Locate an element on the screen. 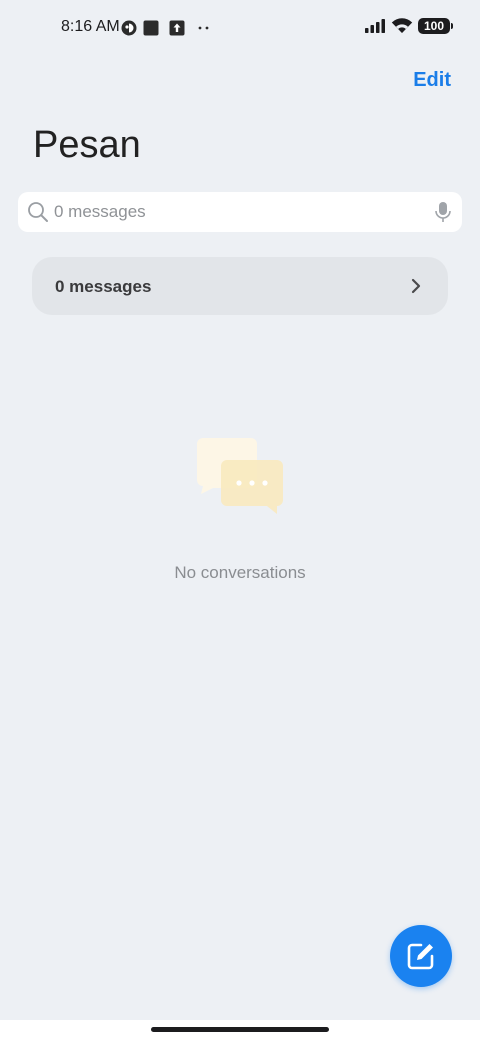 The width and height of the screenshot is (480, 1040). microphone-icon is located at coordinates (443, 212).